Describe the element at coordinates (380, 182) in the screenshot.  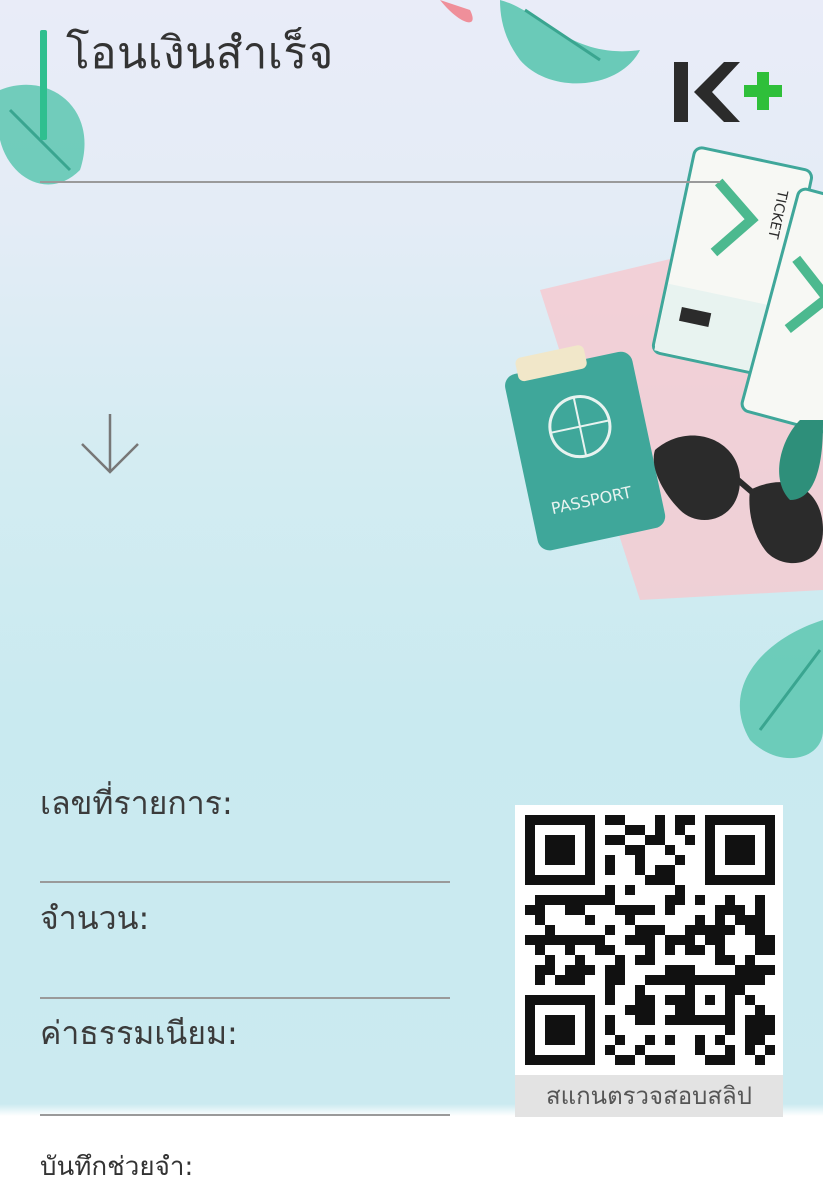
I see `header-divider` at that location.